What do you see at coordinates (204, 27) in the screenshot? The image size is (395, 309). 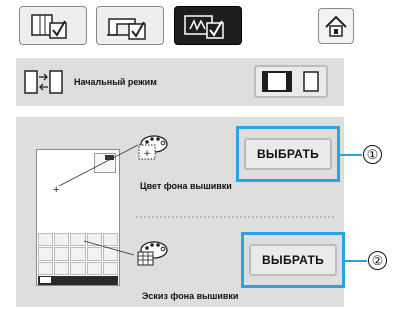 I see `embroidery-check-icon` at bounding box center [204, 27].